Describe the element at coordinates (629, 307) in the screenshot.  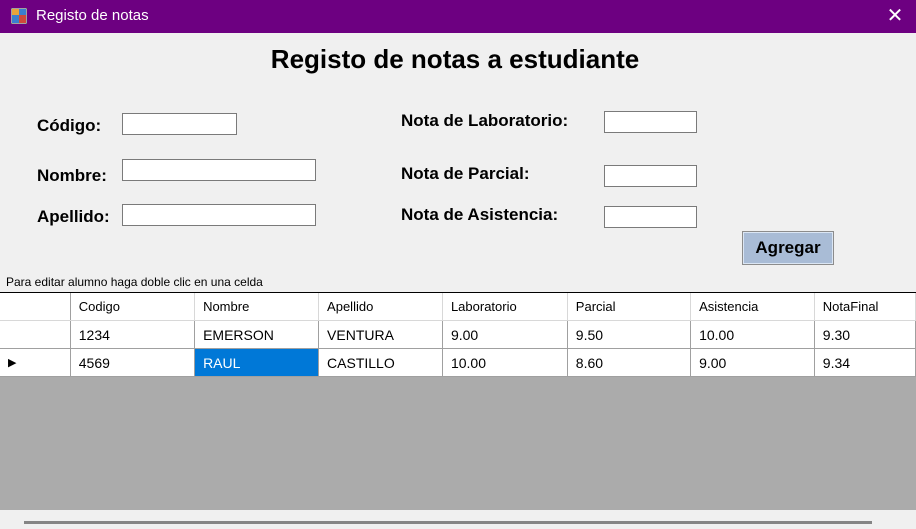
I see `column-header-parcial: Parcial` at that location.